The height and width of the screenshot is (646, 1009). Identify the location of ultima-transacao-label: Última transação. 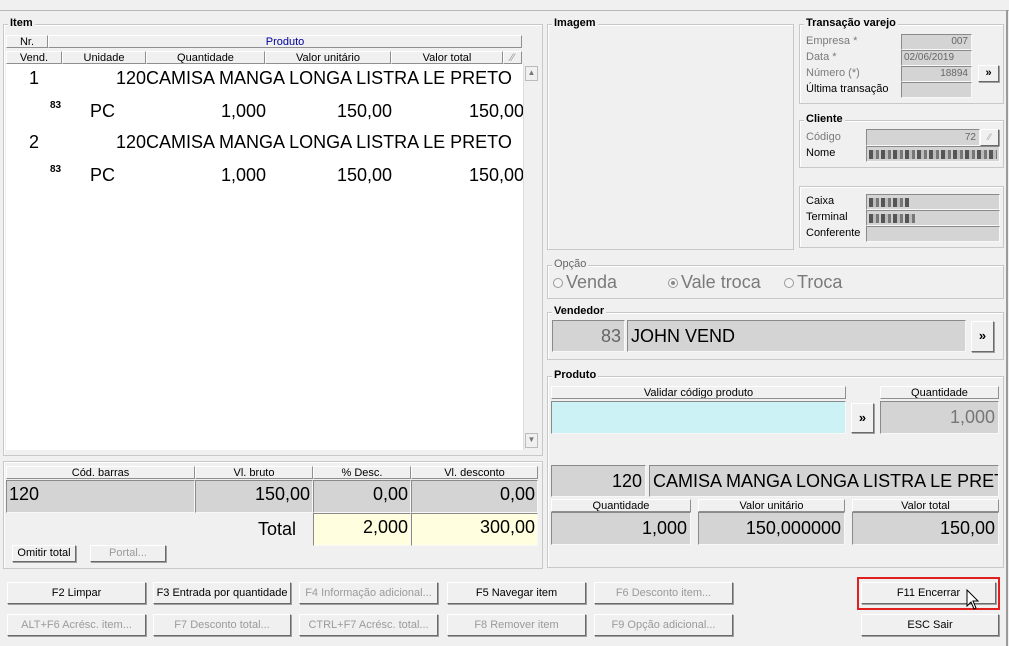
(847, 89).